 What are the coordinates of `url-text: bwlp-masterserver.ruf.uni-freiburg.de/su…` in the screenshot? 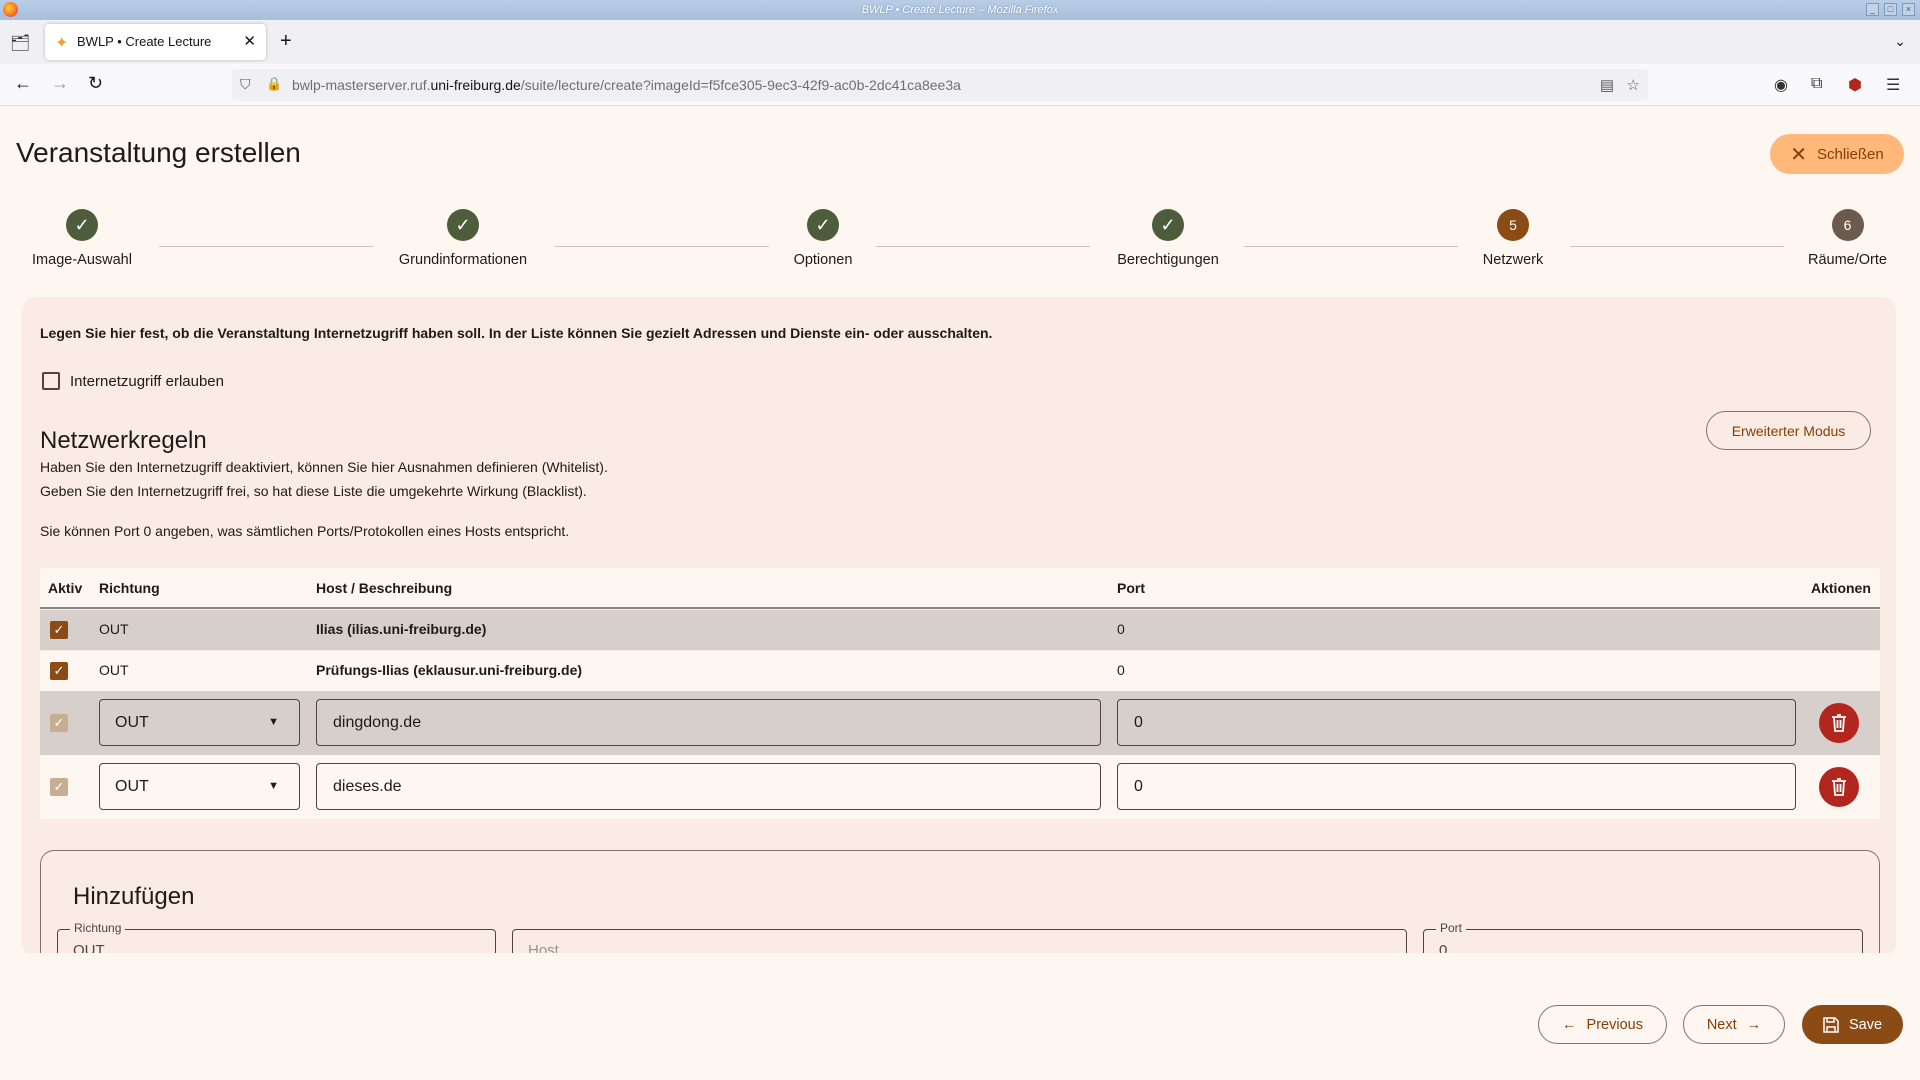 It's located at (626, 85).